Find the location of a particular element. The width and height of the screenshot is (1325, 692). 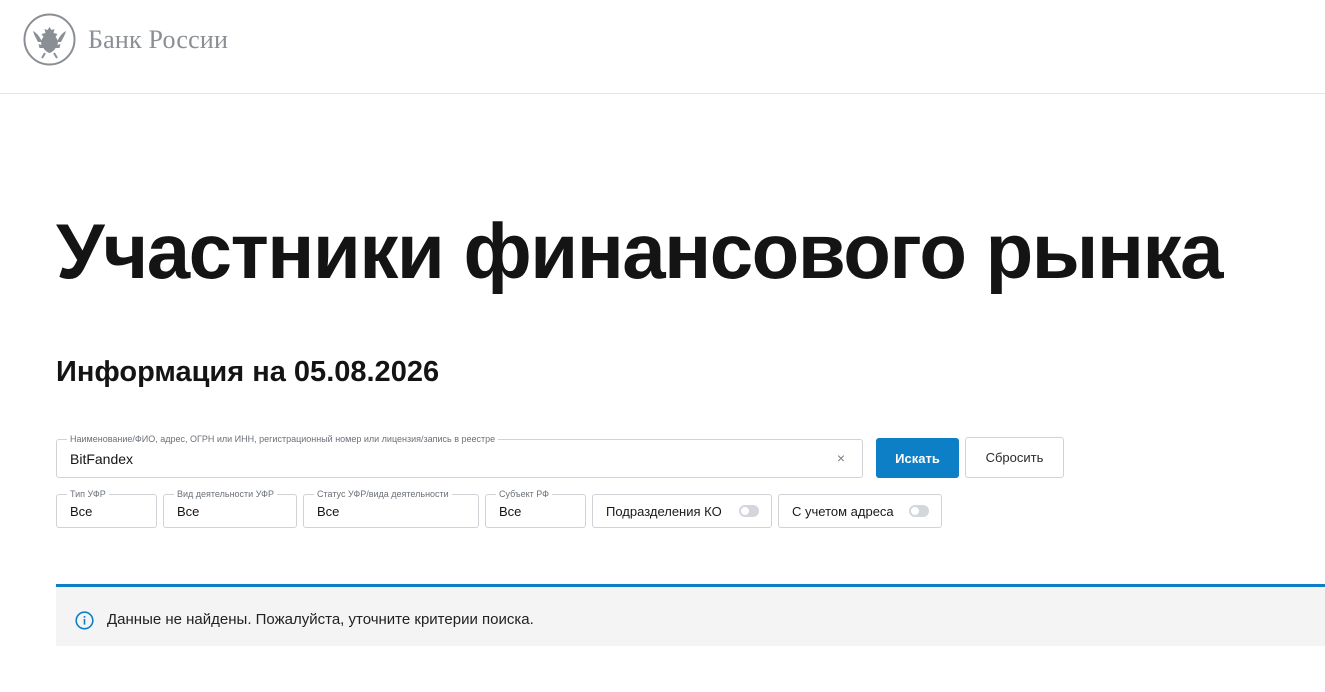

filter-status-select: Статус УФР/вида деятельности Все is located at coordinates (391, 508).